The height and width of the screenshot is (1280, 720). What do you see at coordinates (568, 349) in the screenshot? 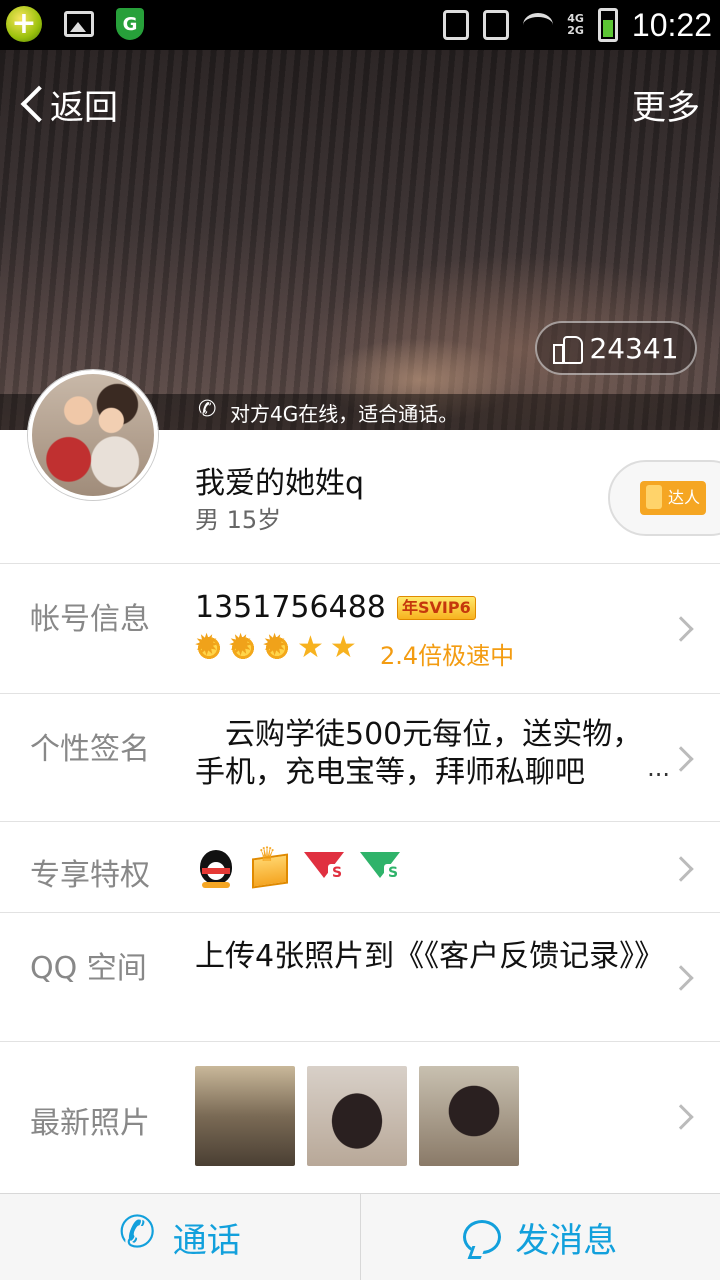
I see `thumbs-up-icon` at bounding box center [568, 349].